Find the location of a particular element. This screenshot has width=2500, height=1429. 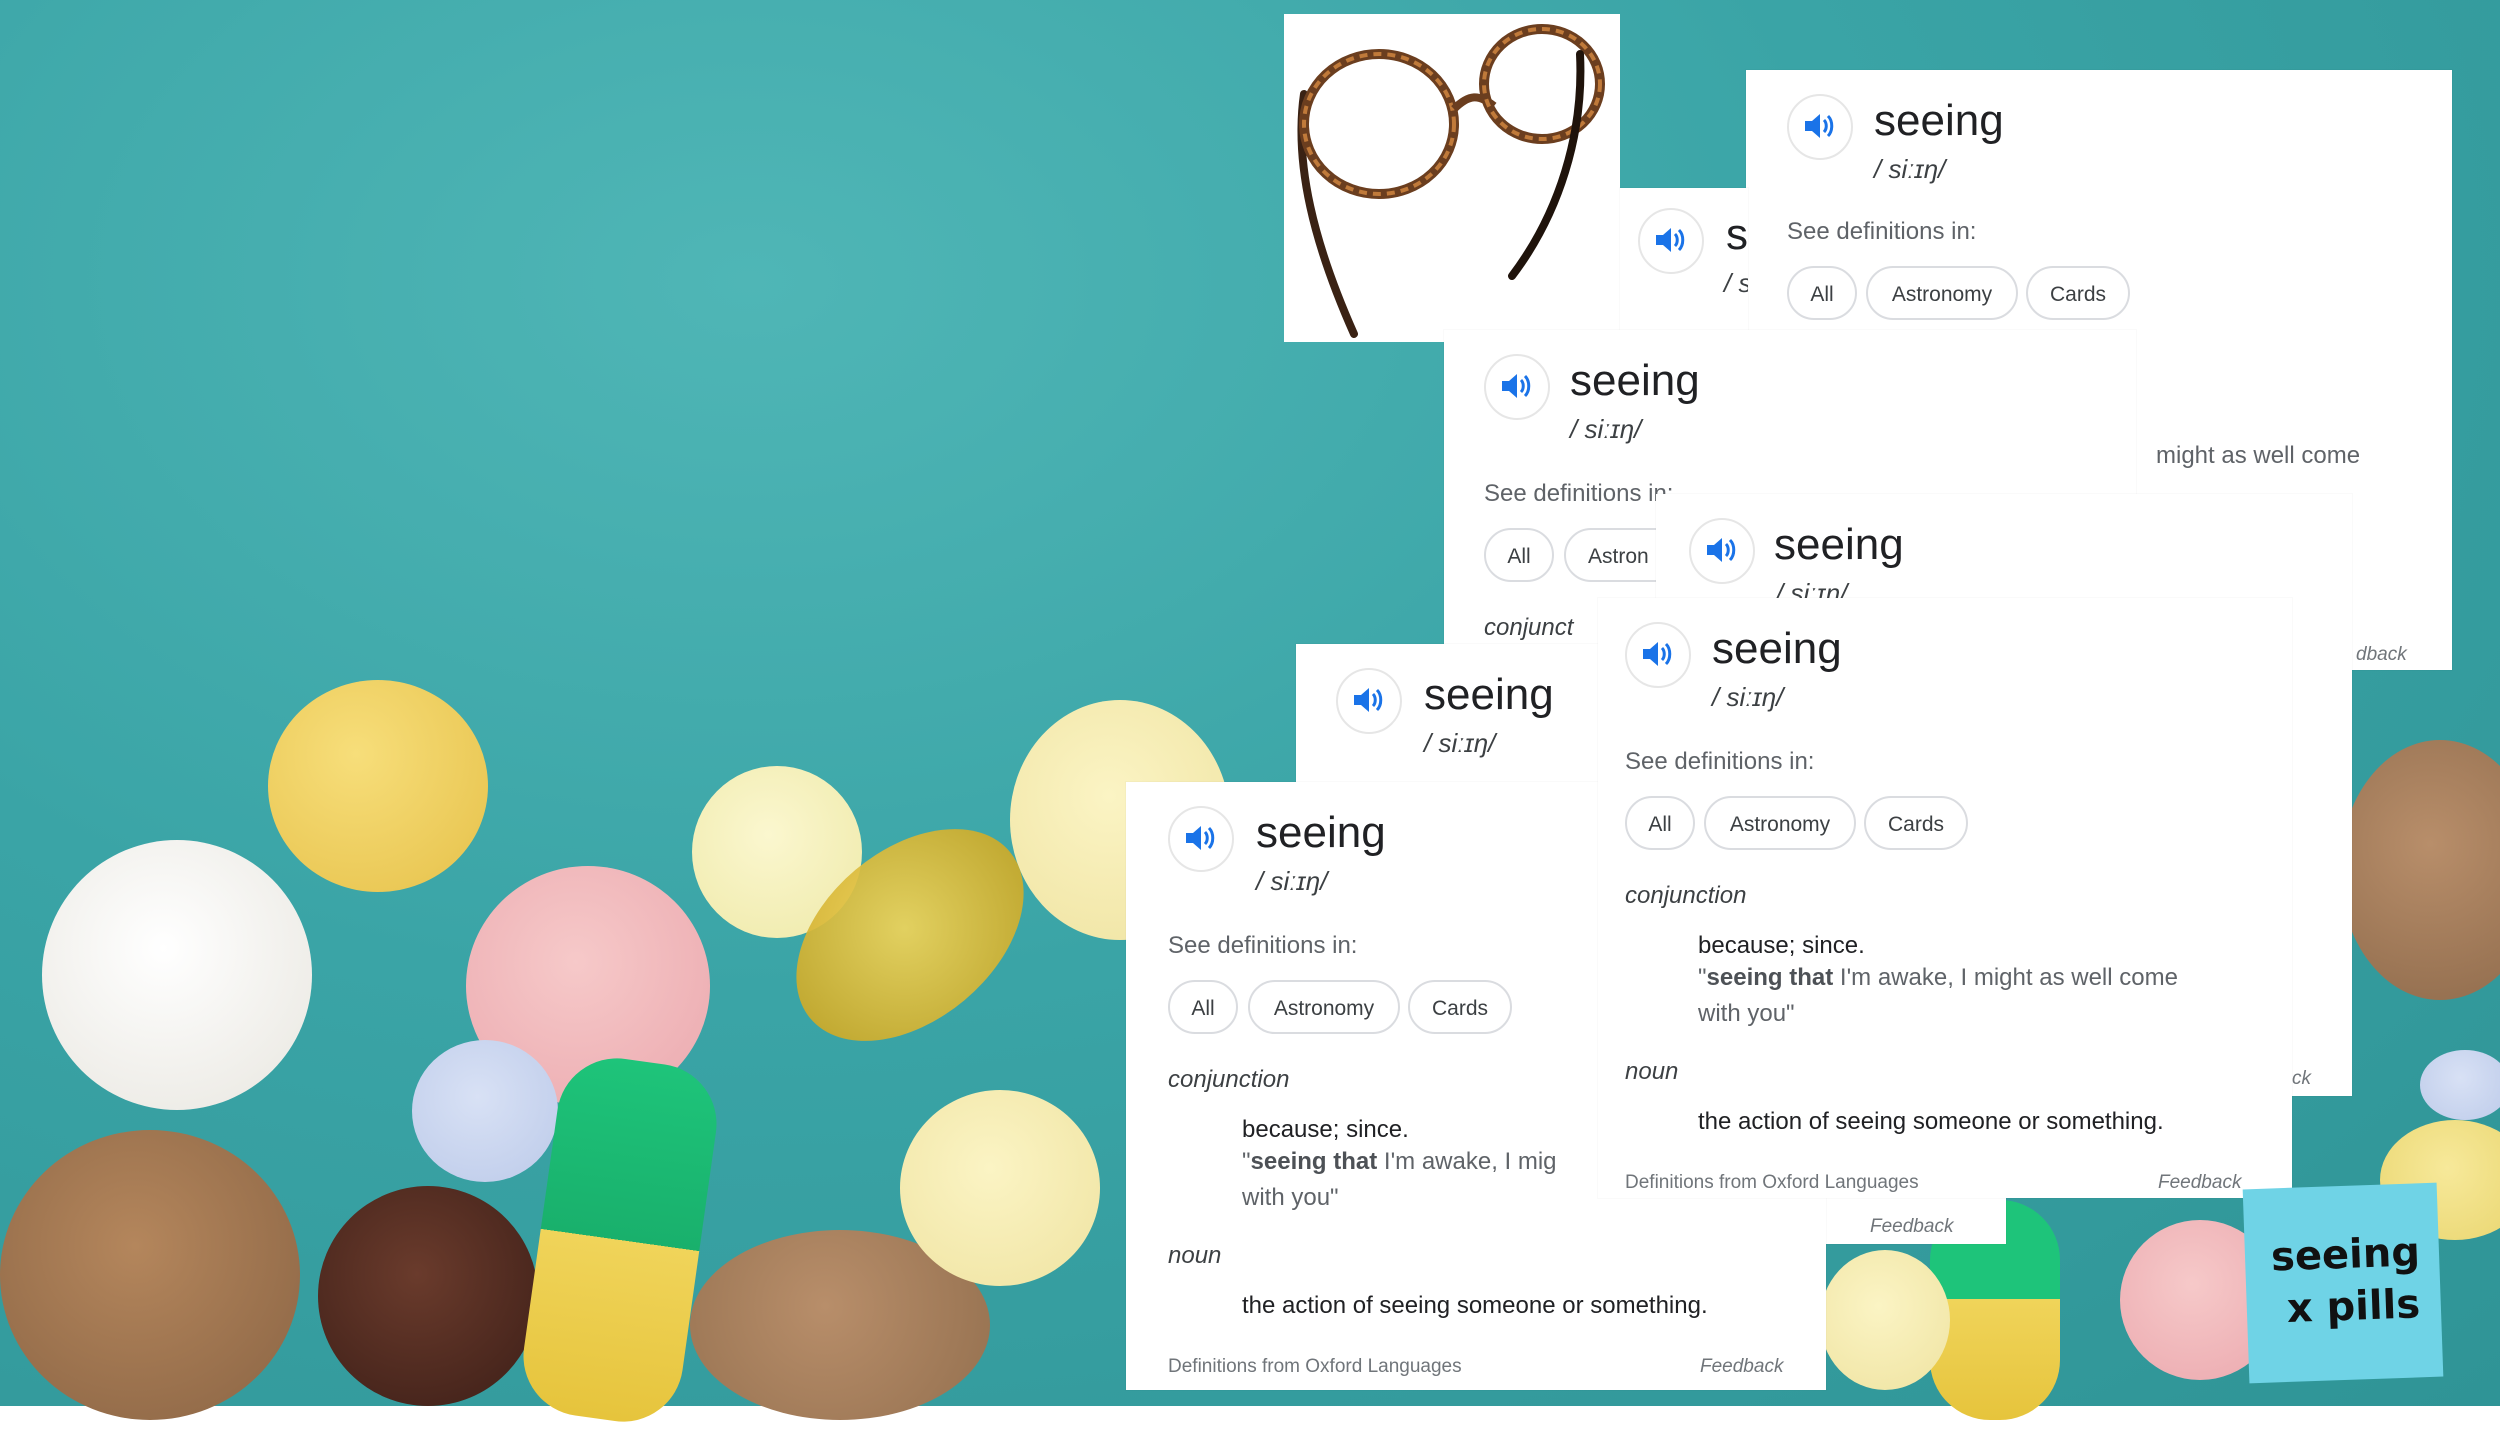

example-fragment: might as well come is located at coordinates (2258, 455).